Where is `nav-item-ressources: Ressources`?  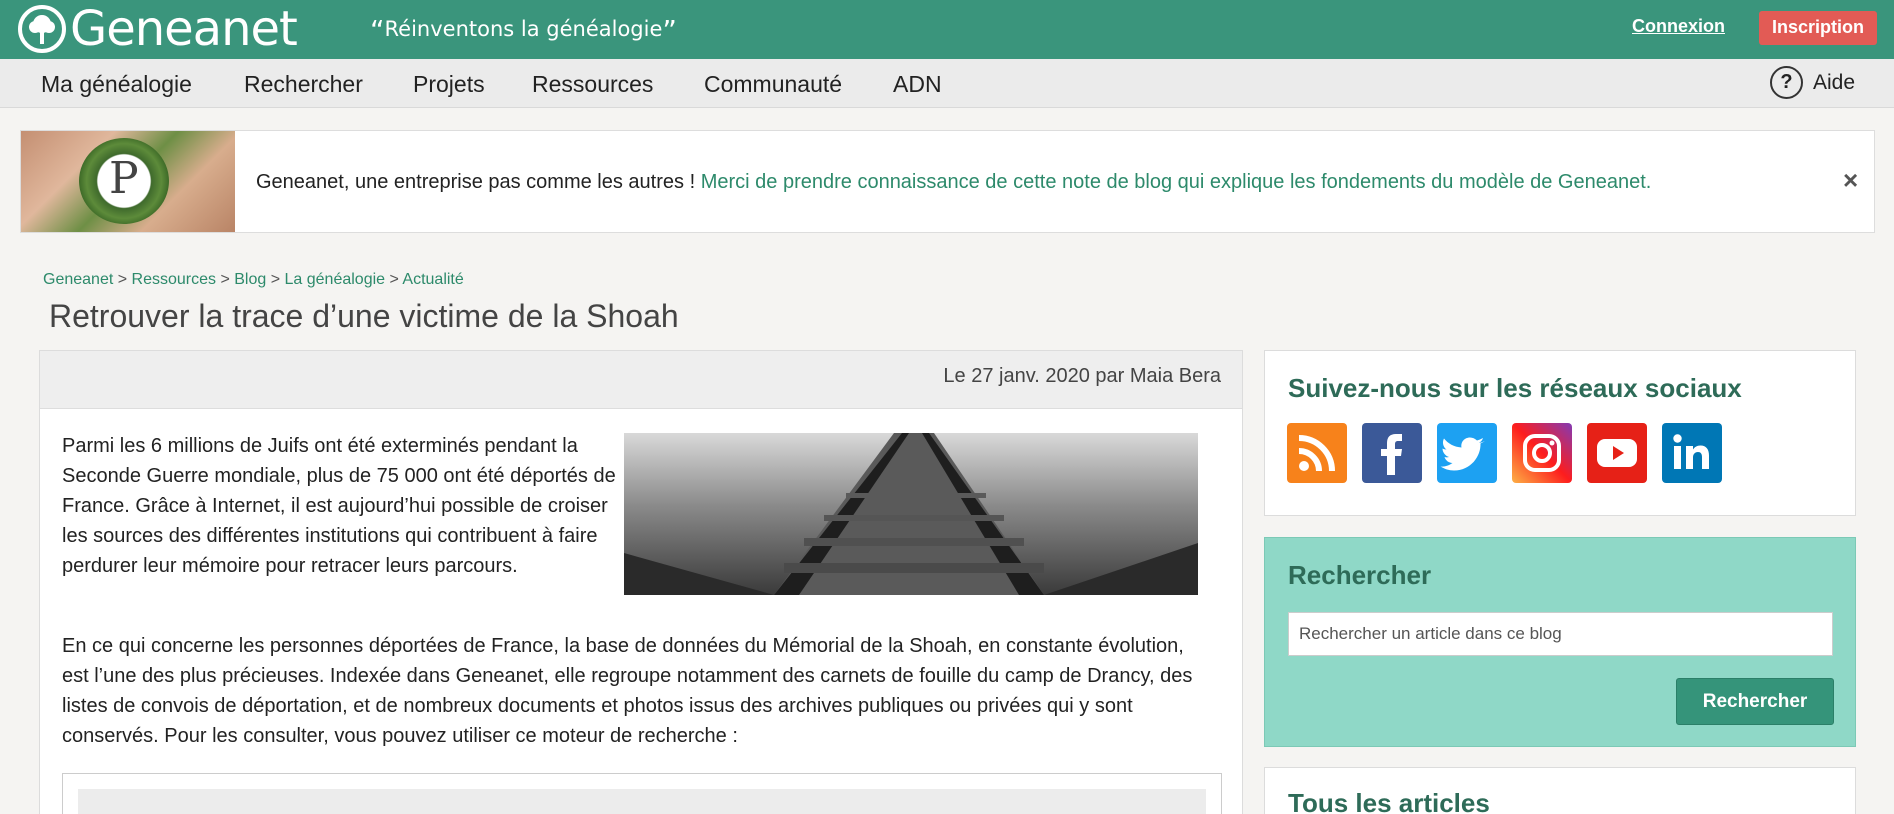
nav-item-ressources: Ressources is located at coordinates (592, 84).